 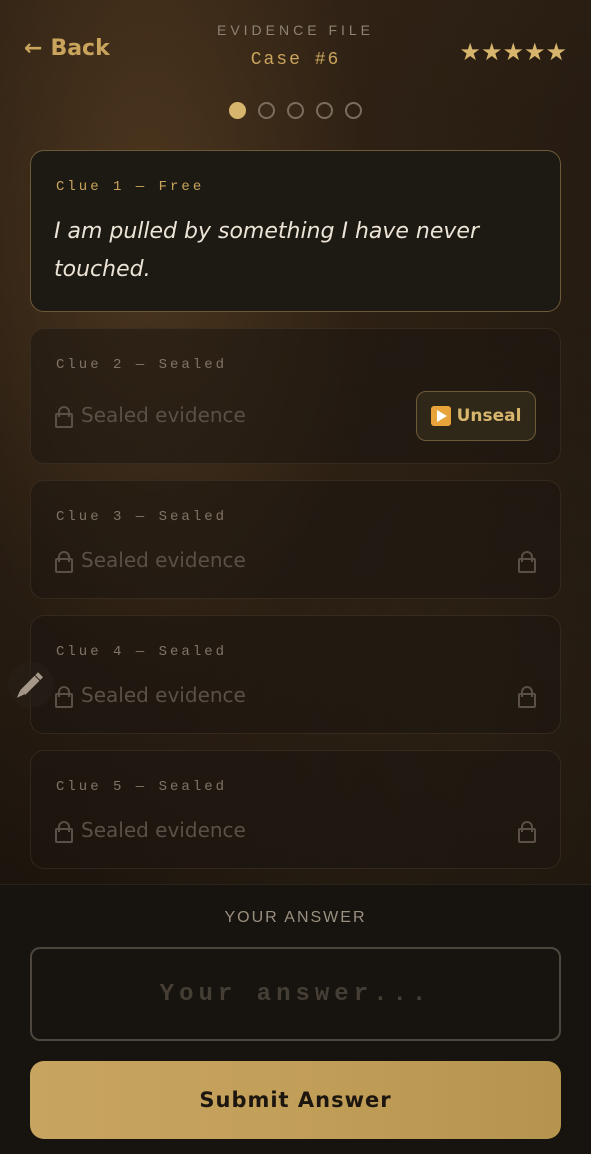 What do you see at coordinates (295, 994) in the screenshot?
I see `answer-input` at bounding box center [295, 994].